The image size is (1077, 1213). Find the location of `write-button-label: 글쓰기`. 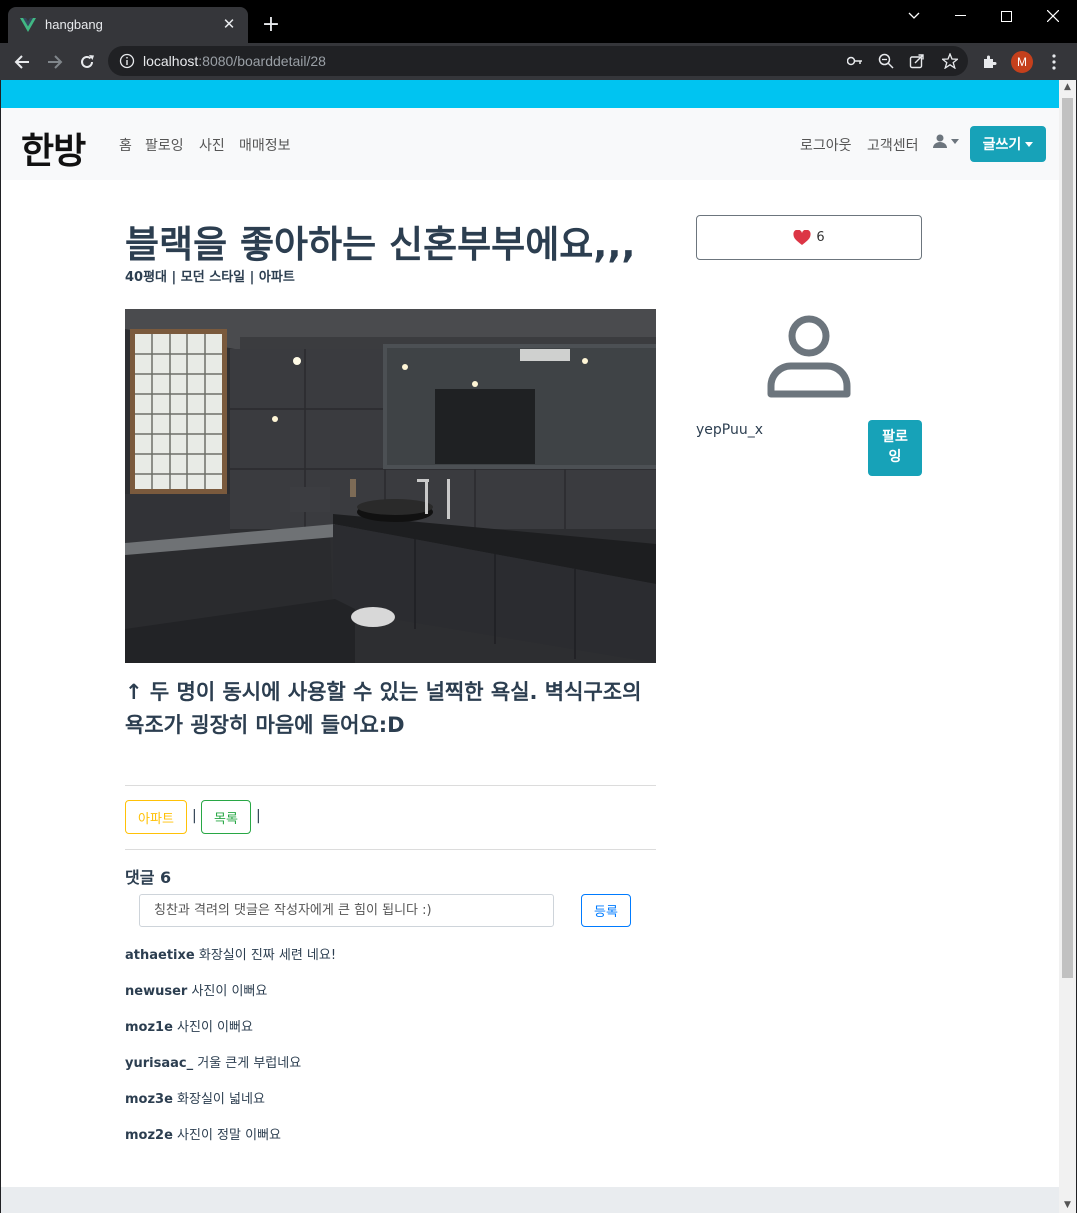

write-button-label: 글쓰기 is located at coordinates (1002, 145).